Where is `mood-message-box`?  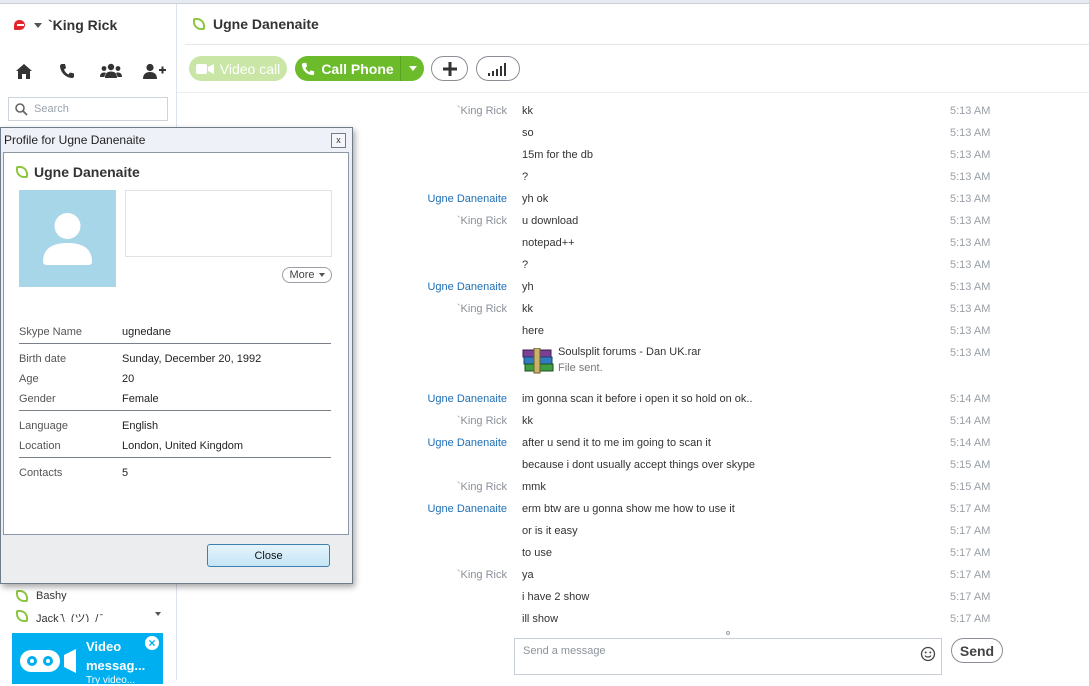 mood-message-box is located at coordinates (228, 223).